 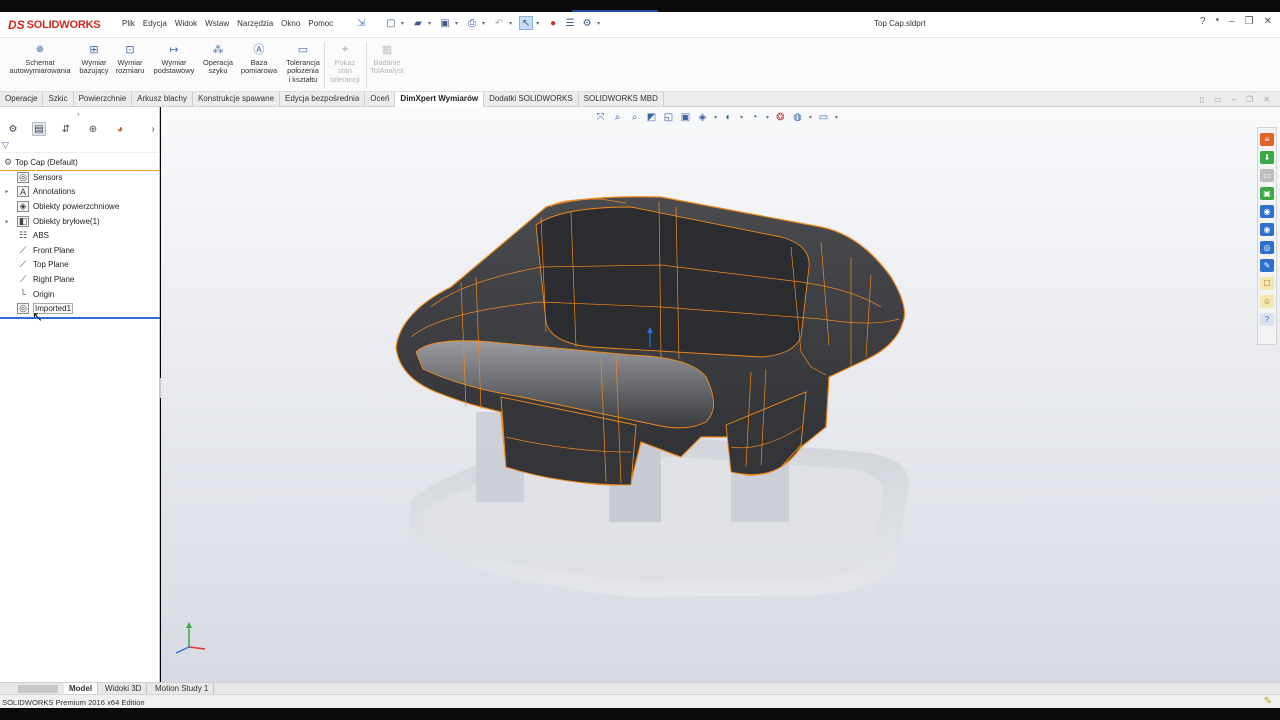 I want to click on tree-item-solid-bodies: ▸ ◧ Obiekty bryłowe(1), so click(x=80, y=221).